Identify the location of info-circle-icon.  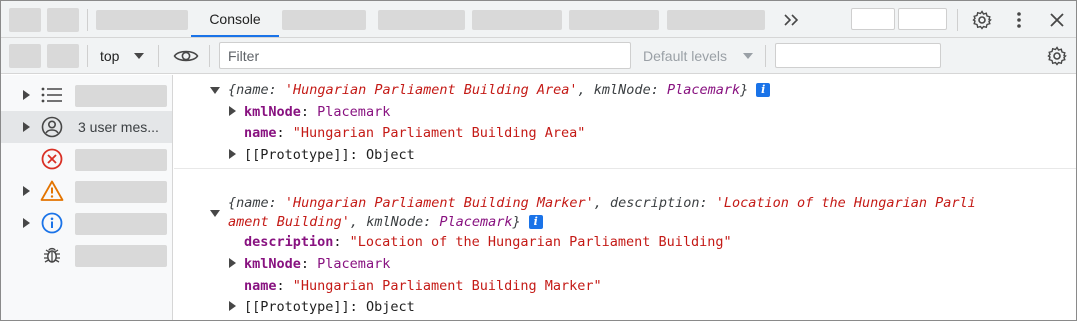
(52, 223).